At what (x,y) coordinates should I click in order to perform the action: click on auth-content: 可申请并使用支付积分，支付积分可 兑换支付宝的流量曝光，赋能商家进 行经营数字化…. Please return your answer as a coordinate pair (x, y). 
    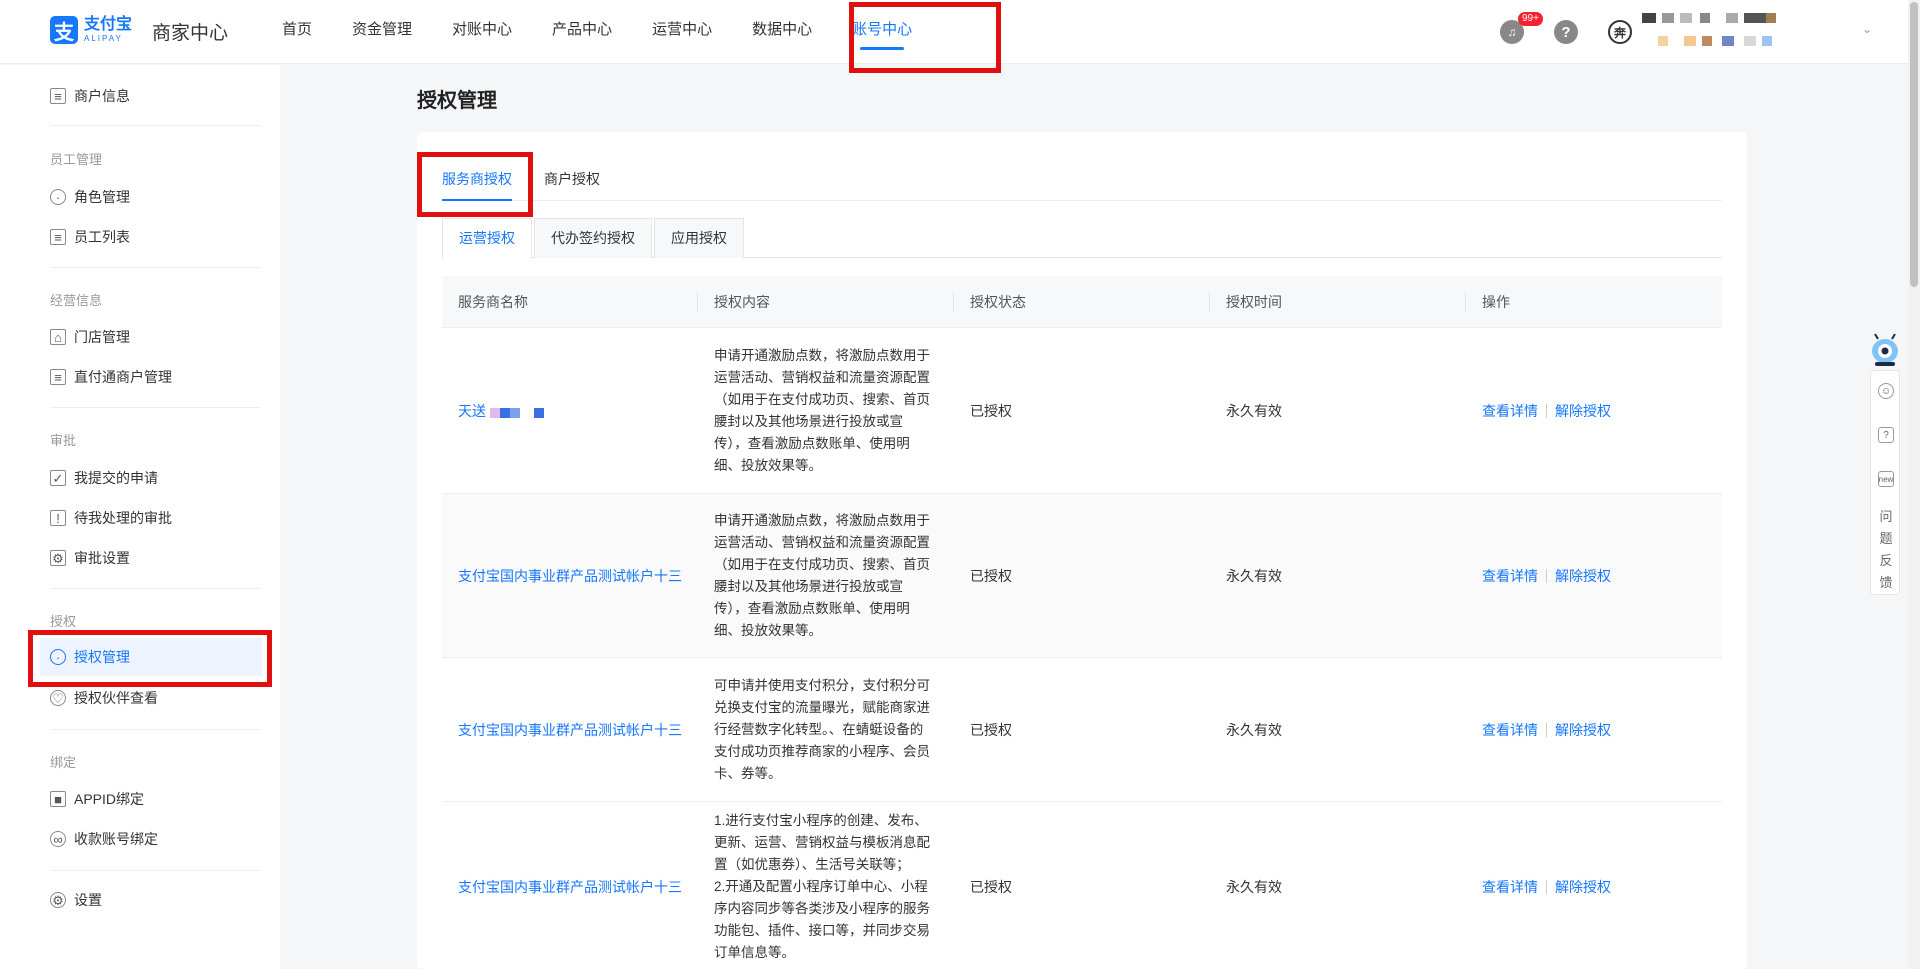
    Looking at the image, I should click on (826, 730).